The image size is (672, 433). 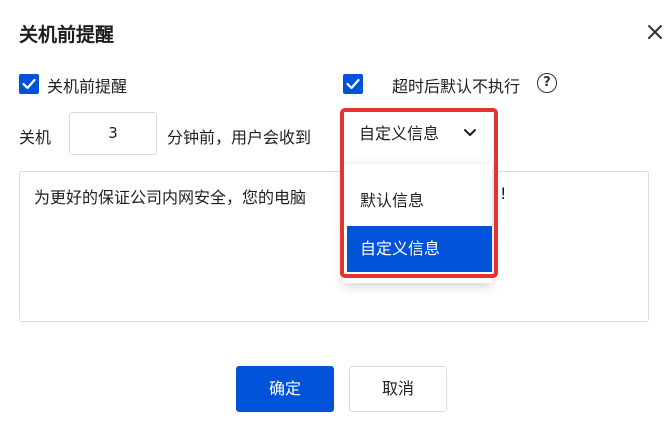 I want to click on chevron-down-icon, so click(x=470, y=132).